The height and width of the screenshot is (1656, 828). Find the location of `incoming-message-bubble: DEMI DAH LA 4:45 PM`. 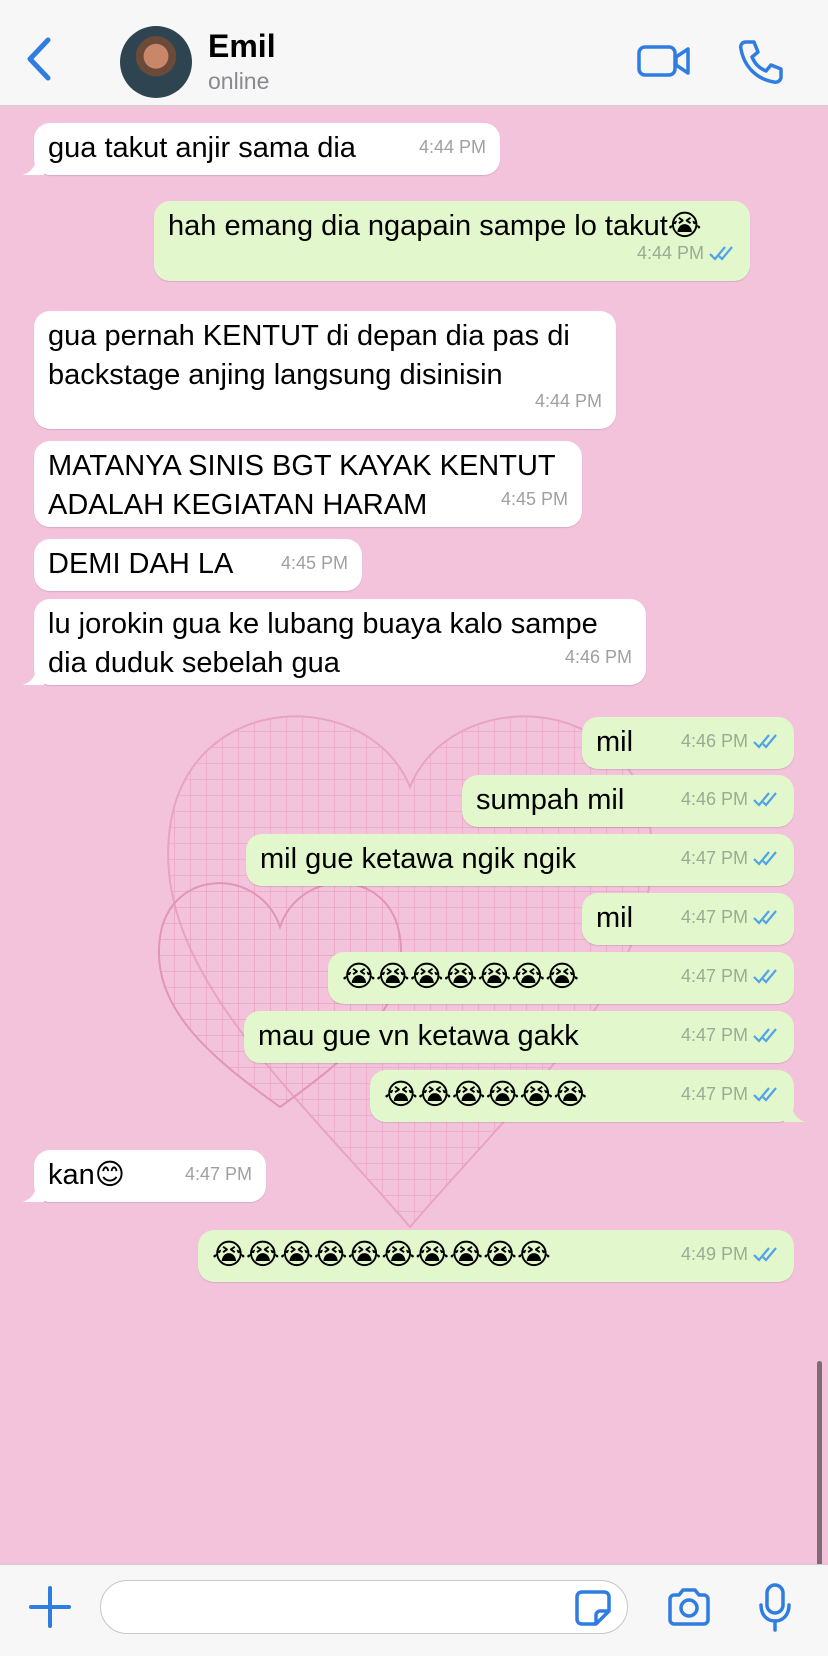

incoming-message-bubble: DEMI DAH LA 4:45 PM is located at coordinates (198, 565).